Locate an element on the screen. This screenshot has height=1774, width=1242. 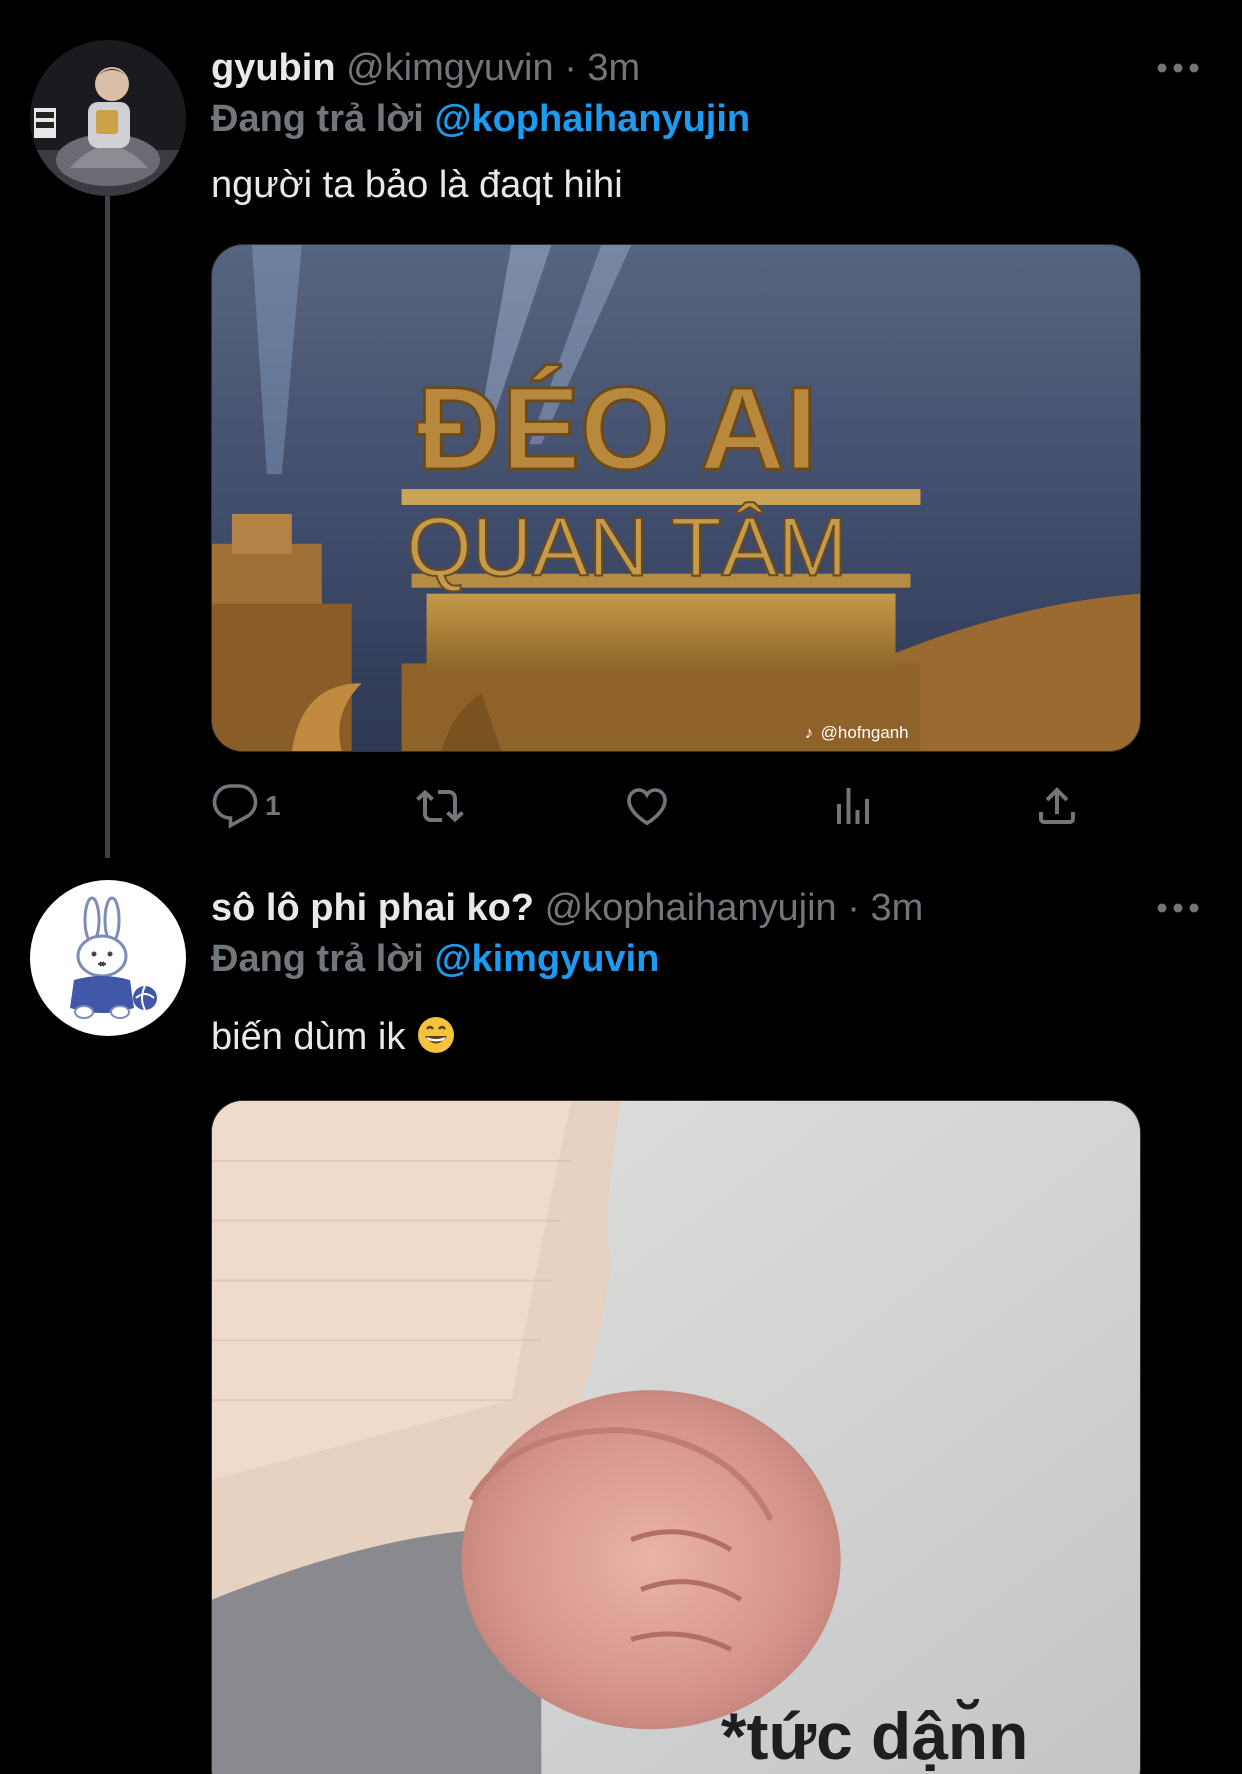
tweet-header: sô lô phi phai ko? @kophaihanyujin · 3m is located at coordinates (567, 908).